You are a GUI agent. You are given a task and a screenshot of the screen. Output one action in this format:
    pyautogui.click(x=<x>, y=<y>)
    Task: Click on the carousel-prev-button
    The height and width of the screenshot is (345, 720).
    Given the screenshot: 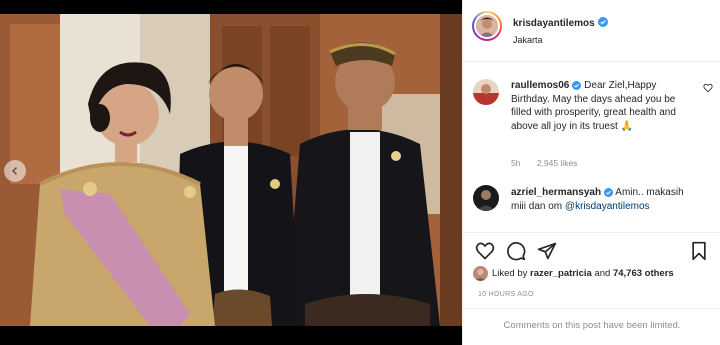 What is the action you would take?
    pyautogui.click(x=15, y=171)
    